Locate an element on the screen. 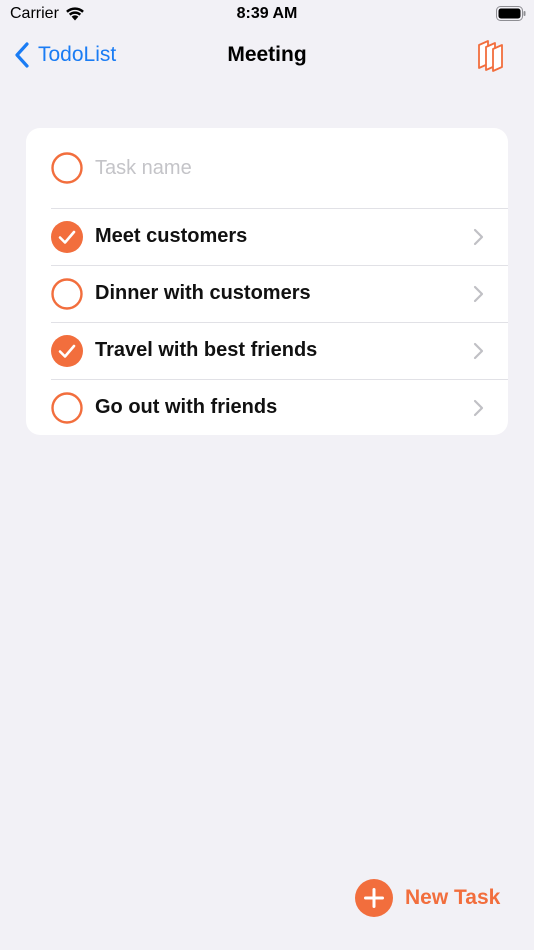 Image resolution: width=534 pixels, height=950 pixels. task-title: Travel with best friends is located at coordinates (206, 350).